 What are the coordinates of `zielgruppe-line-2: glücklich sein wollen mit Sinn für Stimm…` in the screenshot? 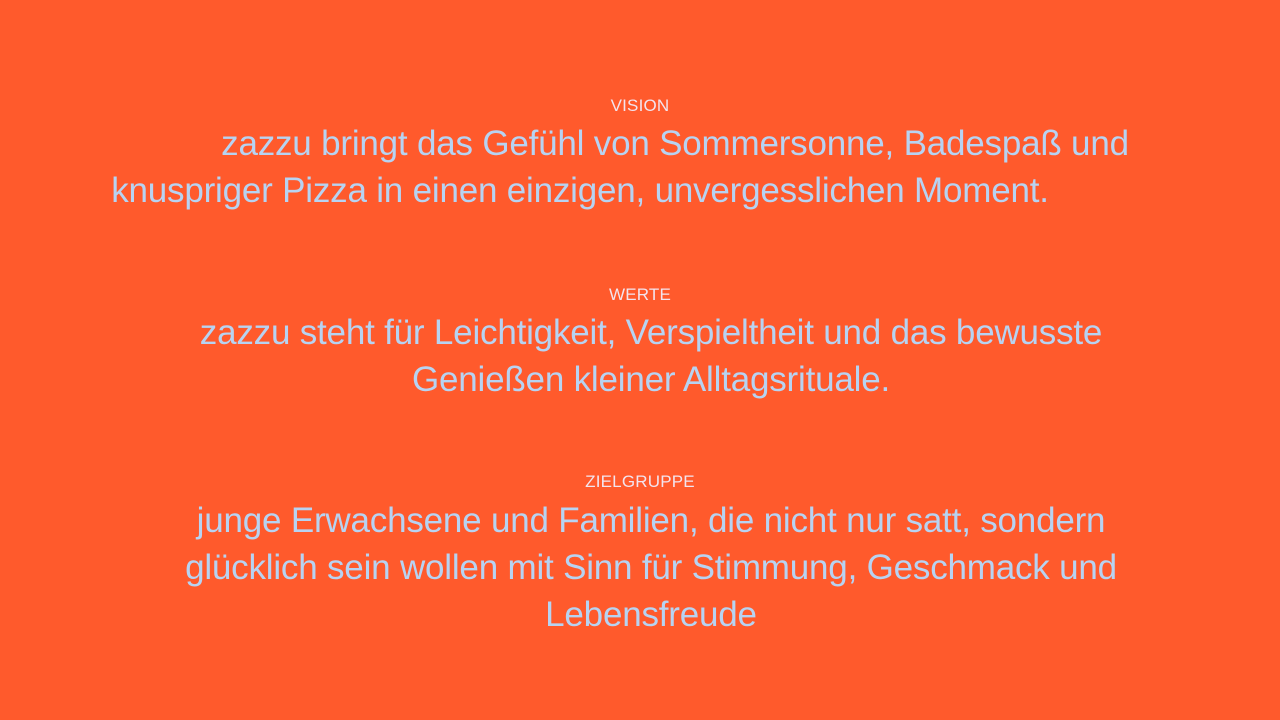 It's located at (651, 567).